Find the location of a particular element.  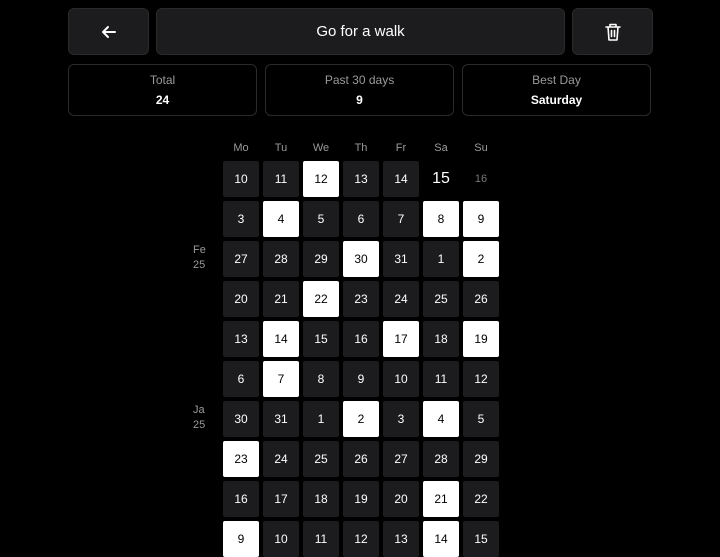

day-cell: 23 is located at coordinates (361, 299).